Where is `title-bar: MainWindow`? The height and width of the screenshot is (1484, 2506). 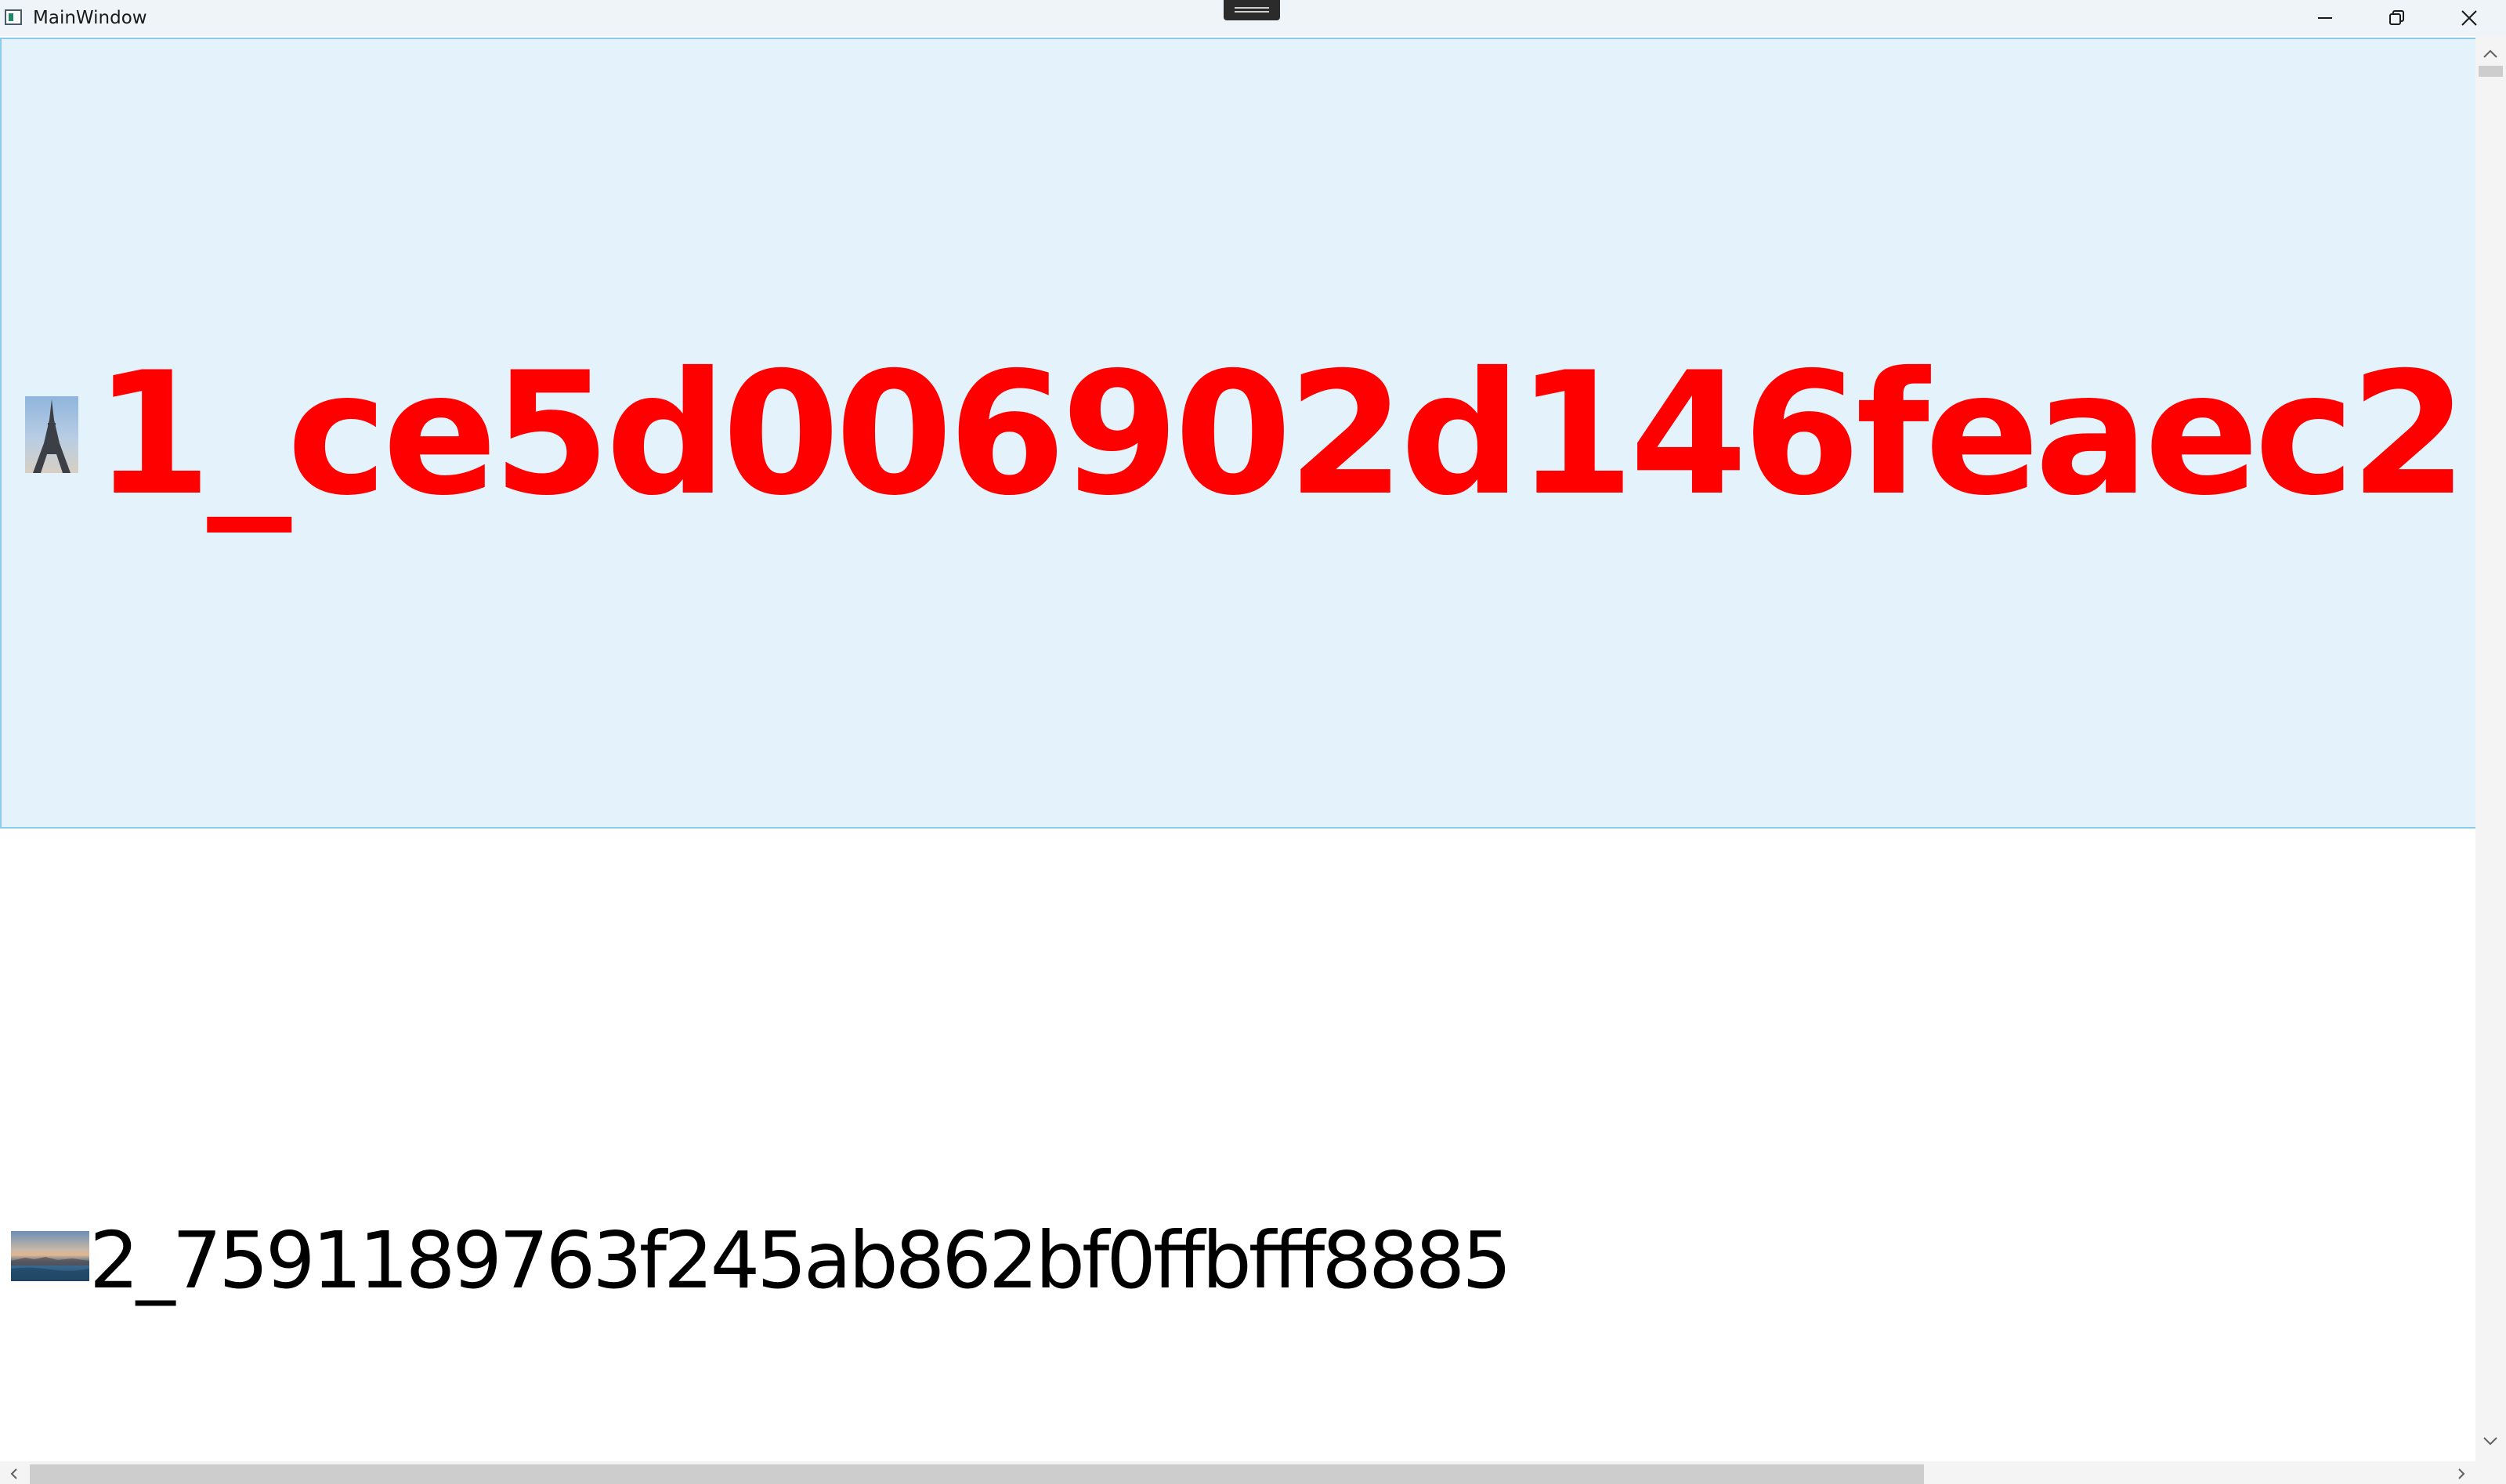
title-bar: MainWindow is located at coordinates (1253, 18).